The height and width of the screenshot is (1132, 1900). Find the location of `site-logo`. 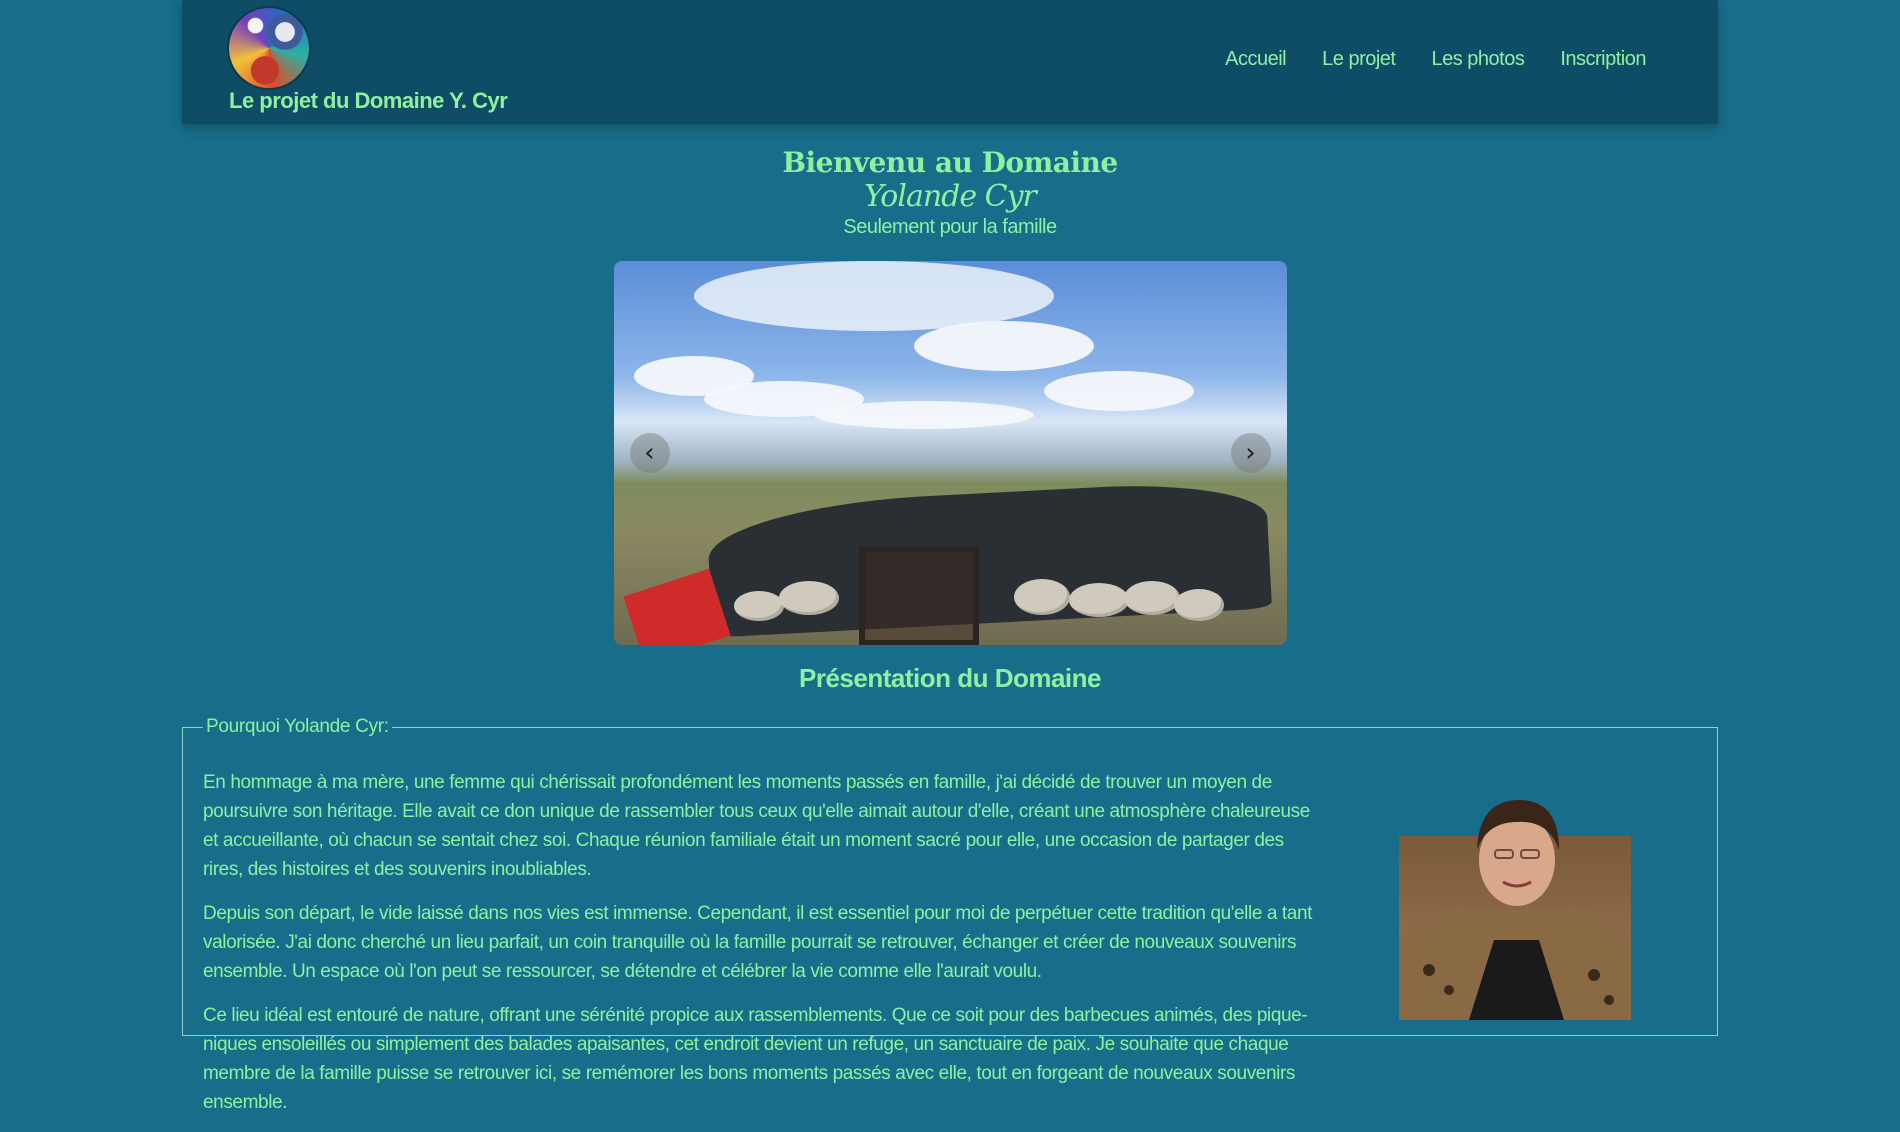

site-logo is located at coordinates (269, 48).